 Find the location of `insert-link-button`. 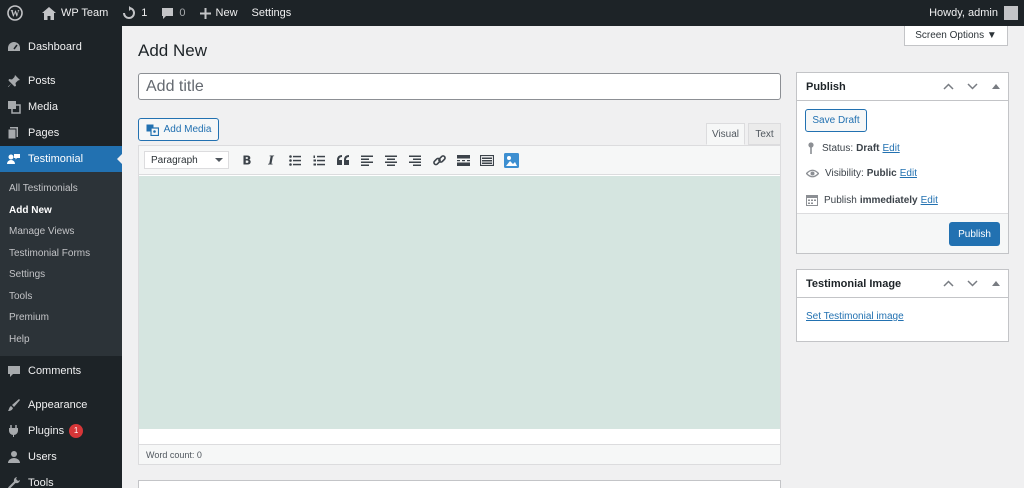

insert-link-button is located at coordinates (439, 160).